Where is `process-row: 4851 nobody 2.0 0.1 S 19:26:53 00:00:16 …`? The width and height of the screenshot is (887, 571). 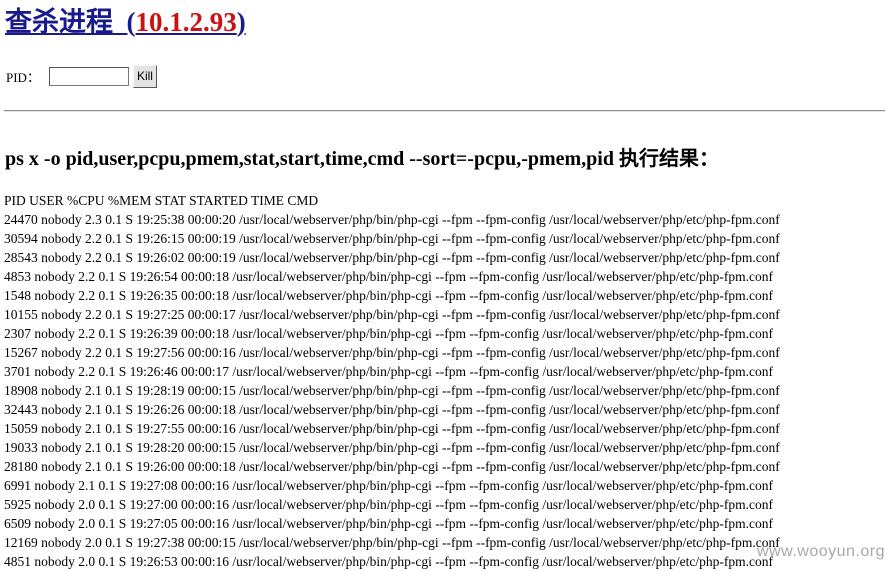
process-row: 4851 nobody 2.0 0.1 S 19:26:53 00:00:16 … is located at coordinates (388, 561).